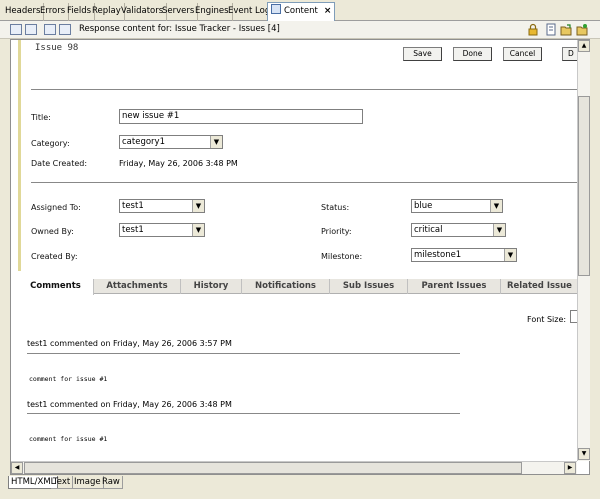 The width and height of the screenshot is (600, 499). Describe the element at coordinates (162, 206) in the screenshot. I see `assigned-to-select: test1 ▼` at that location.